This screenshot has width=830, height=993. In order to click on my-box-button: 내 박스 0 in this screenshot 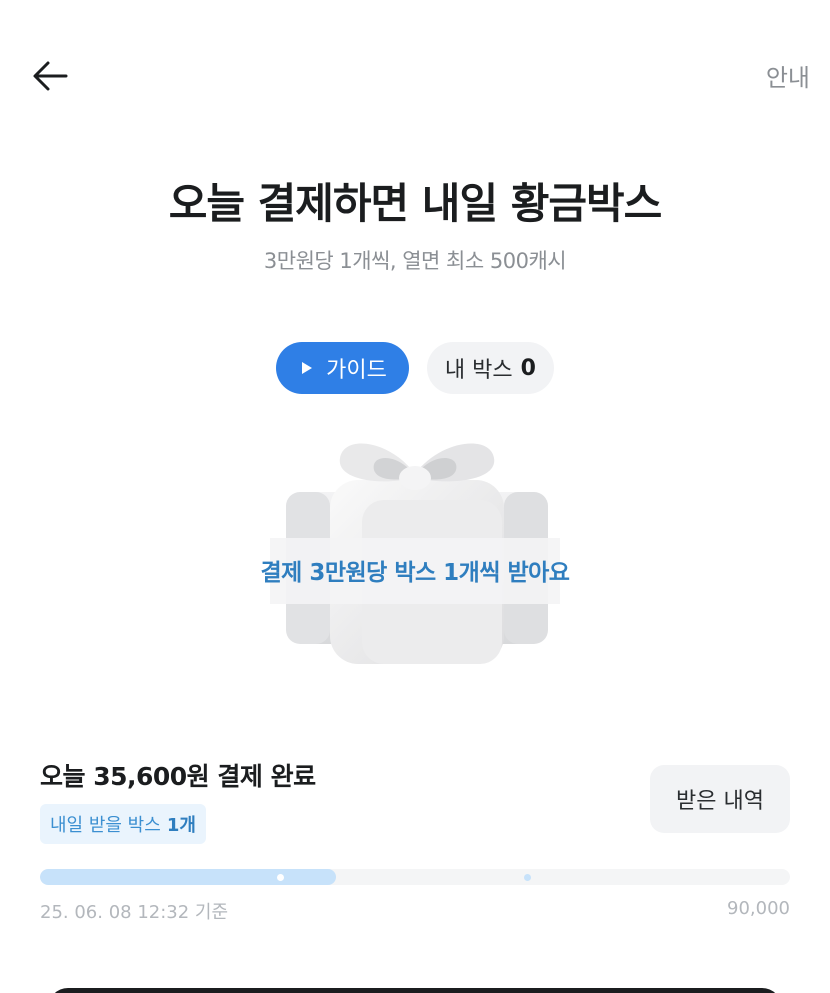, I will do `click(490, 368)`.